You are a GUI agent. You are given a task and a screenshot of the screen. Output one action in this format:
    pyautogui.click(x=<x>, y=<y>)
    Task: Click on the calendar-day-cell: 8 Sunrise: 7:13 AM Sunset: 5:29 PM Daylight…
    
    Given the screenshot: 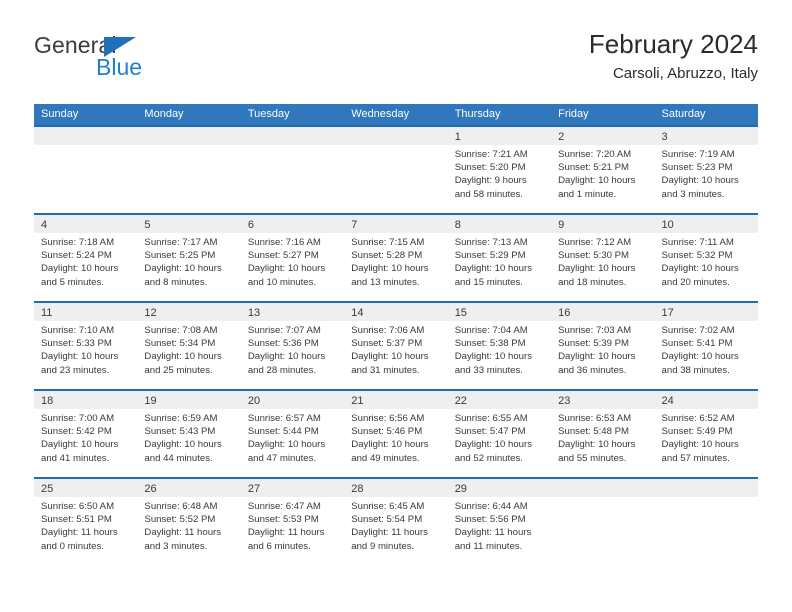 What is the action you would take?
    pyautogui.click(x=499, y=258)
    